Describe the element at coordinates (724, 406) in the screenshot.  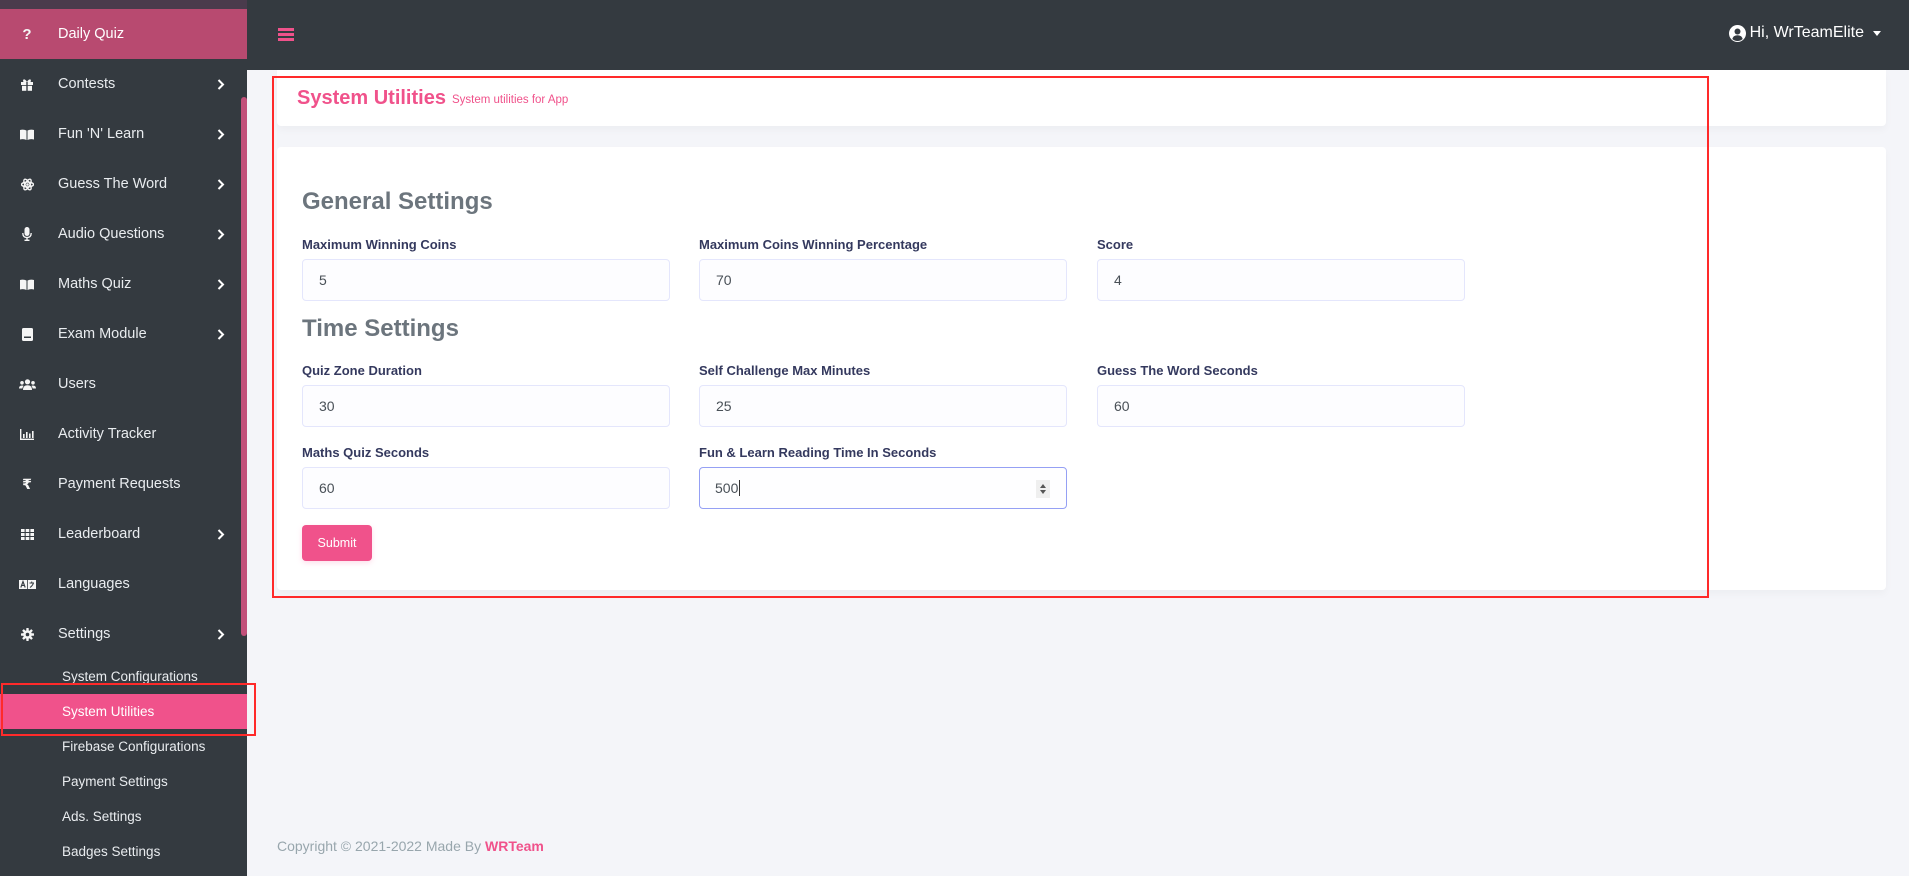
I see `input-value: 25` at that location.